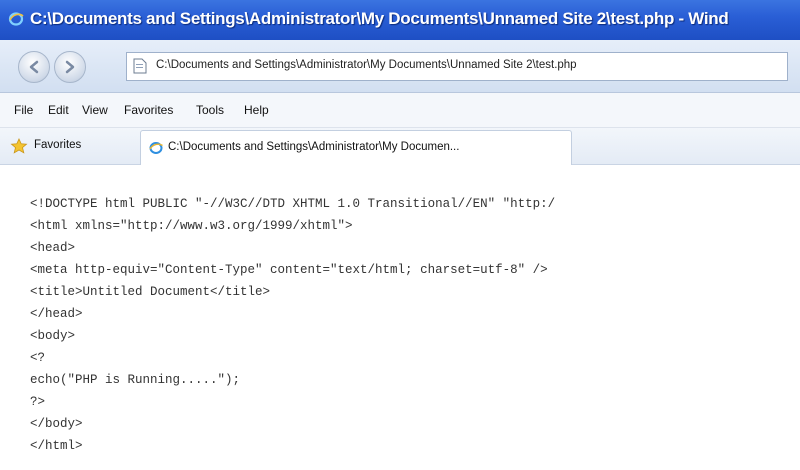 This screenshot has width=800, height=470. Describe the element at coordinates (148, 110) in the screenshot. I see `menu-favorites: Favorites` at that location.